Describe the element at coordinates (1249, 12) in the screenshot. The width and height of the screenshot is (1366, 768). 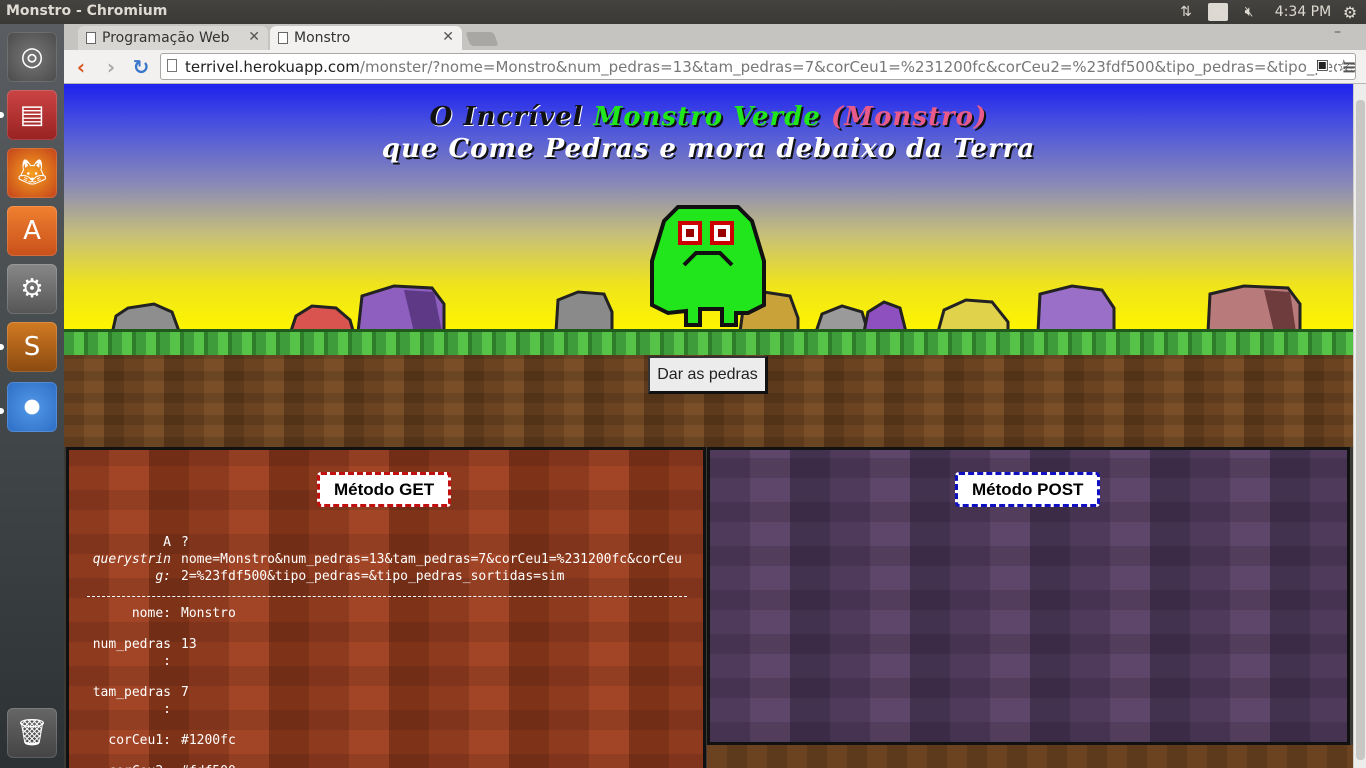
I see `volume-muted-icon: 🔇︎` at that location.